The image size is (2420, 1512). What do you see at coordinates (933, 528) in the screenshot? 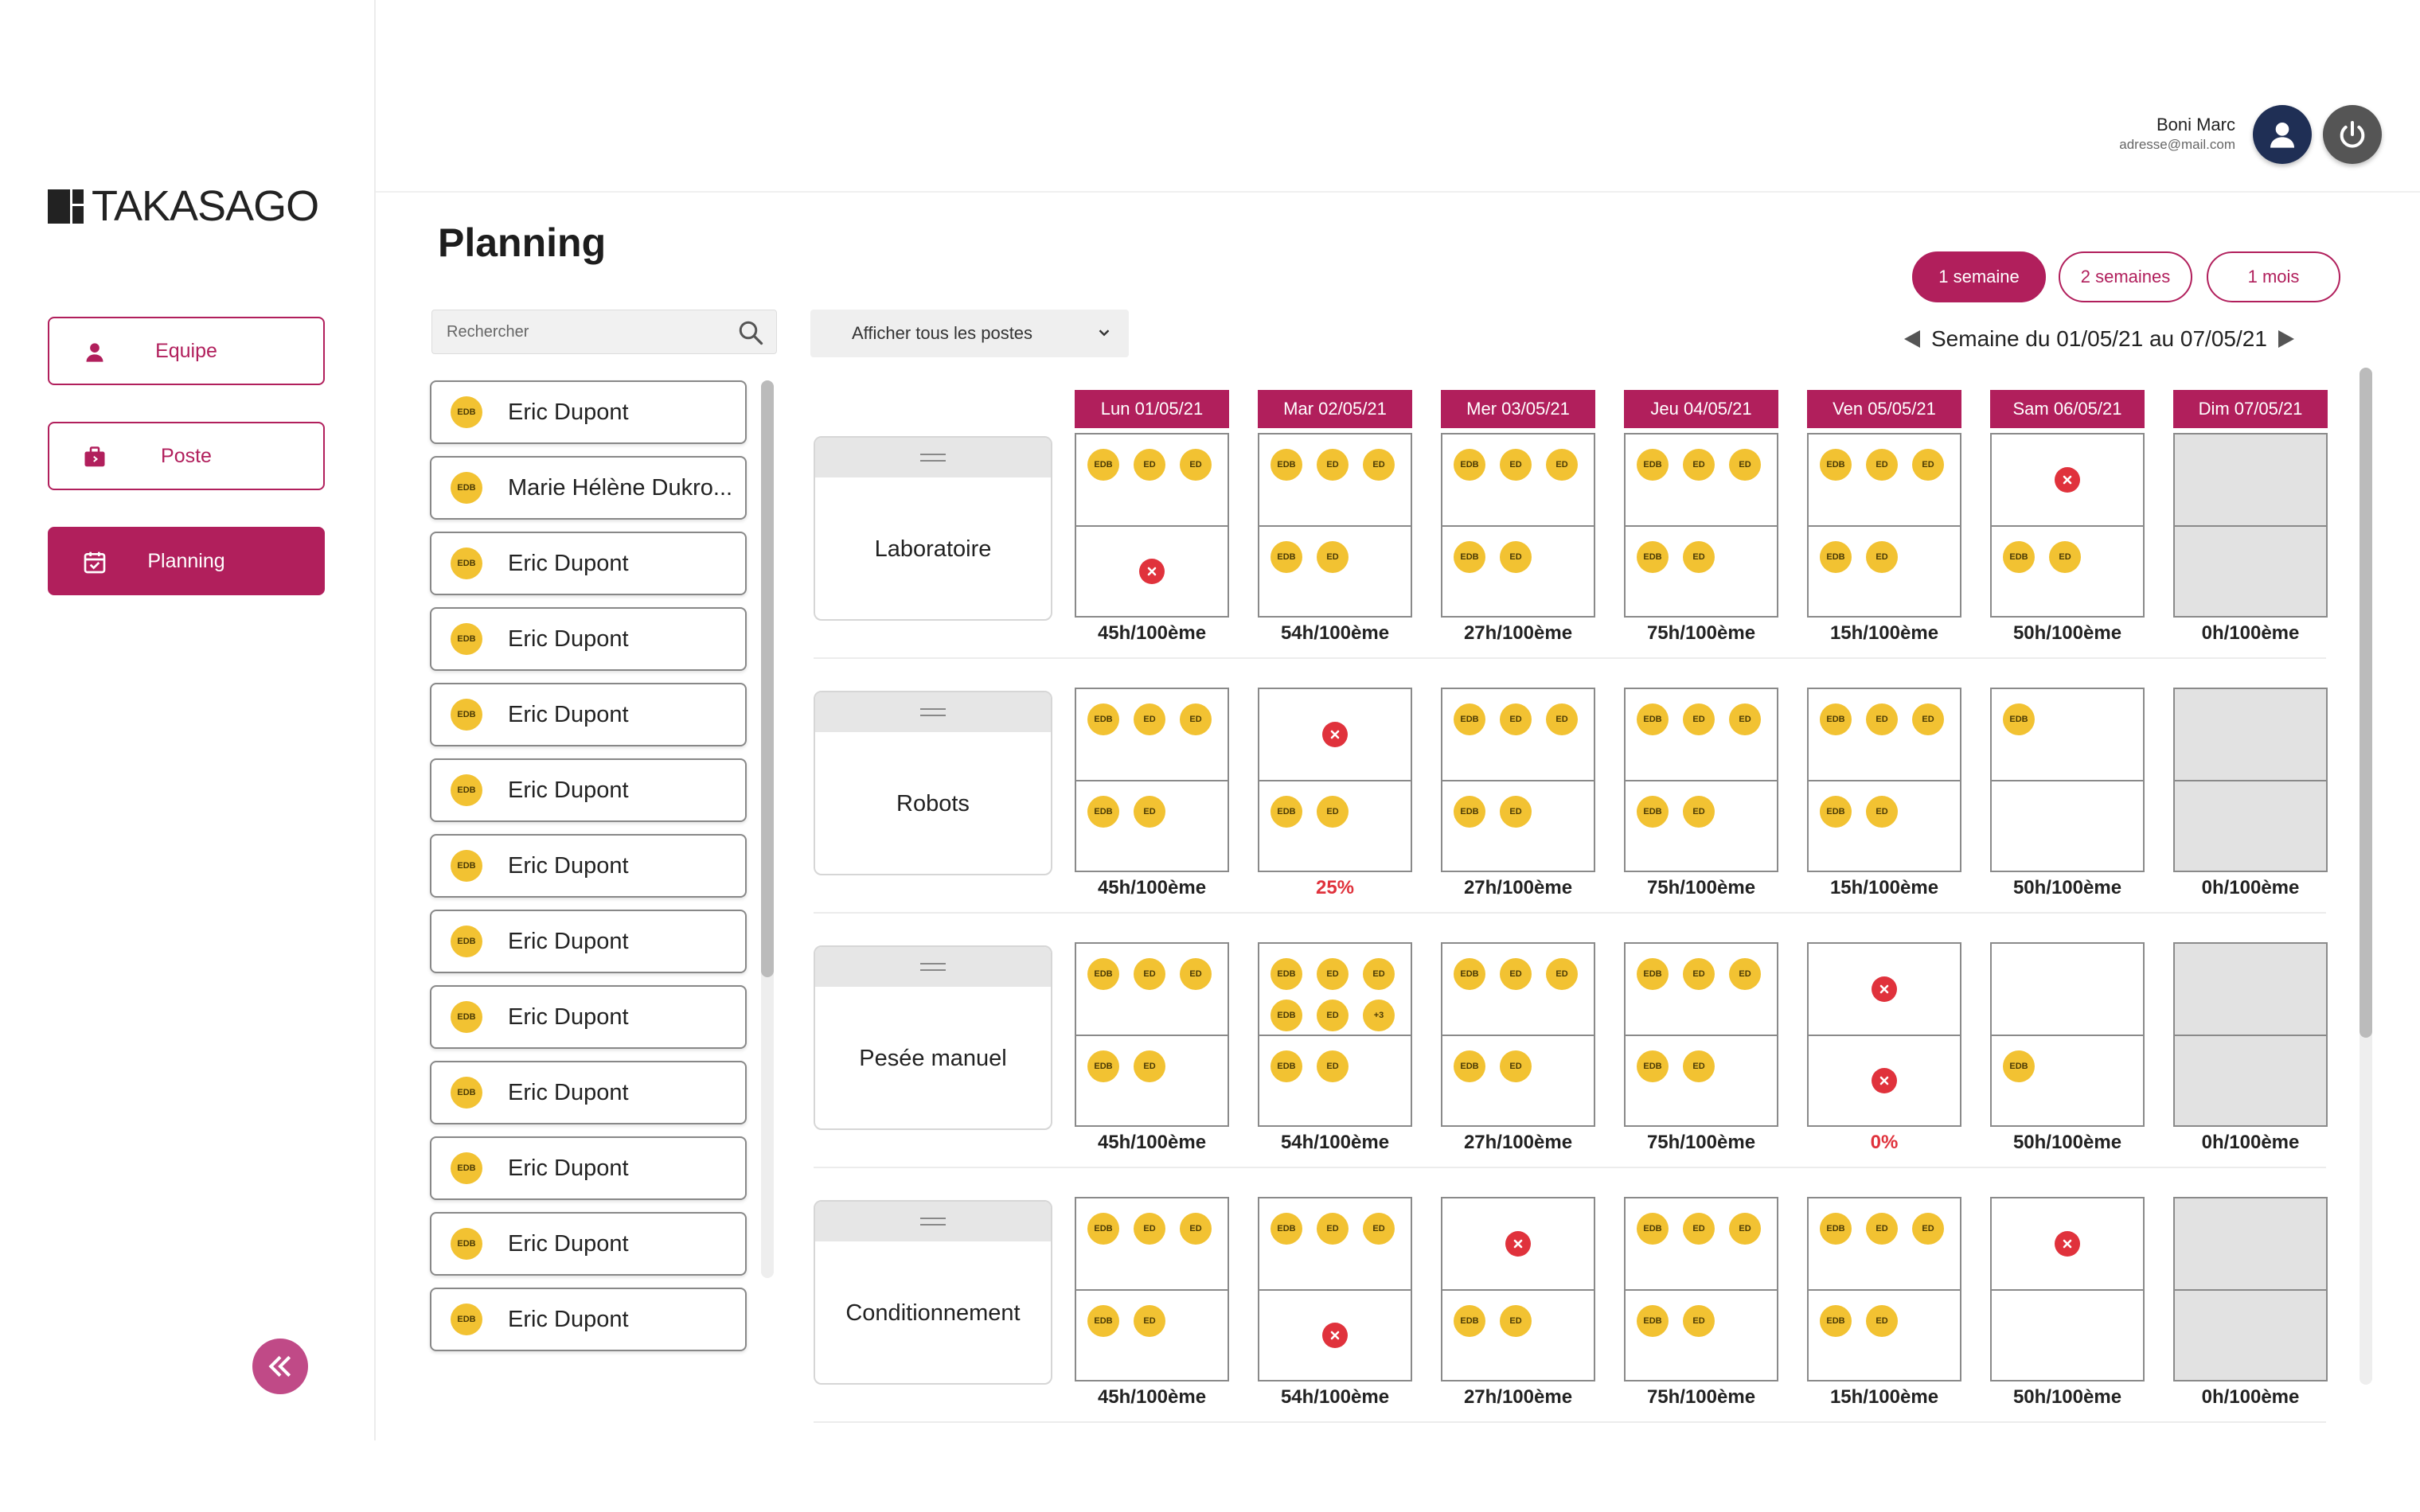
I see `poste-card: Laboratoire` at bounding box center [933, 528].